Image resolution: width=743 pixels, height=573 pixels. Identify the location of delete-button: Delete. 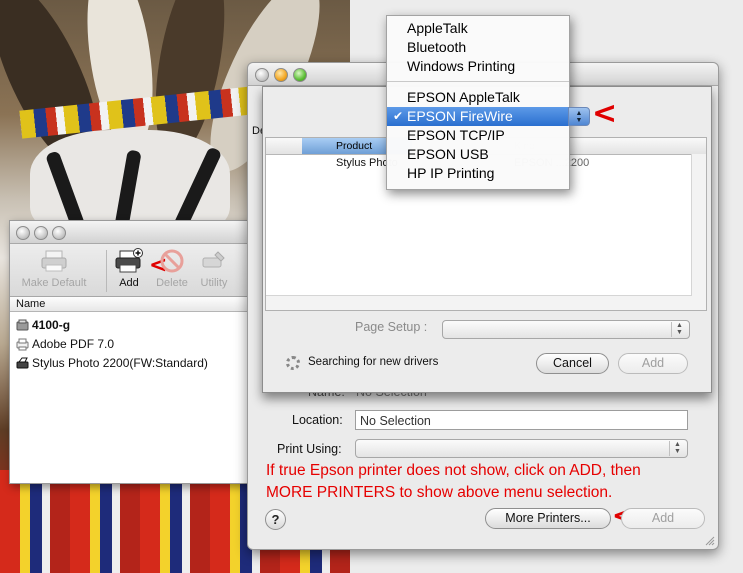
(172, 268).